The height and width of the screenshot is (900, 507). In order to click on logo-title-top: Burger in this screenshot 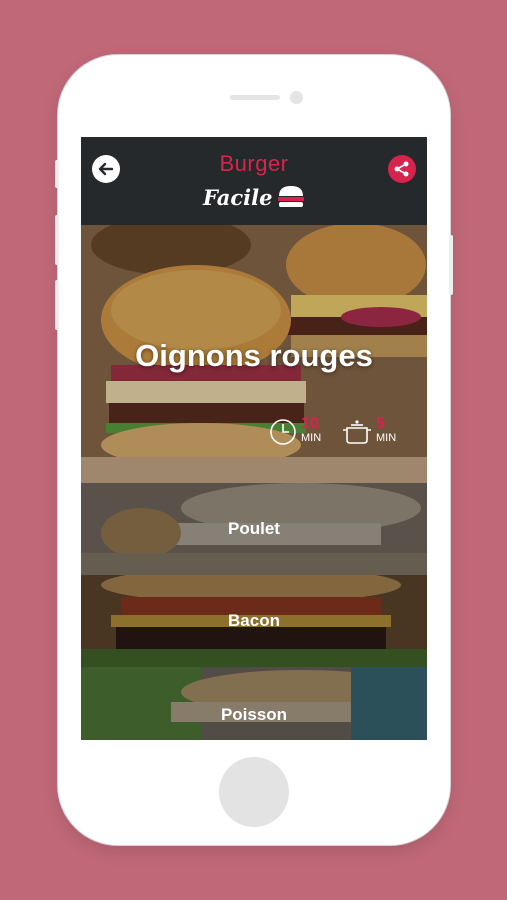, I will do `click(254, 163)`.